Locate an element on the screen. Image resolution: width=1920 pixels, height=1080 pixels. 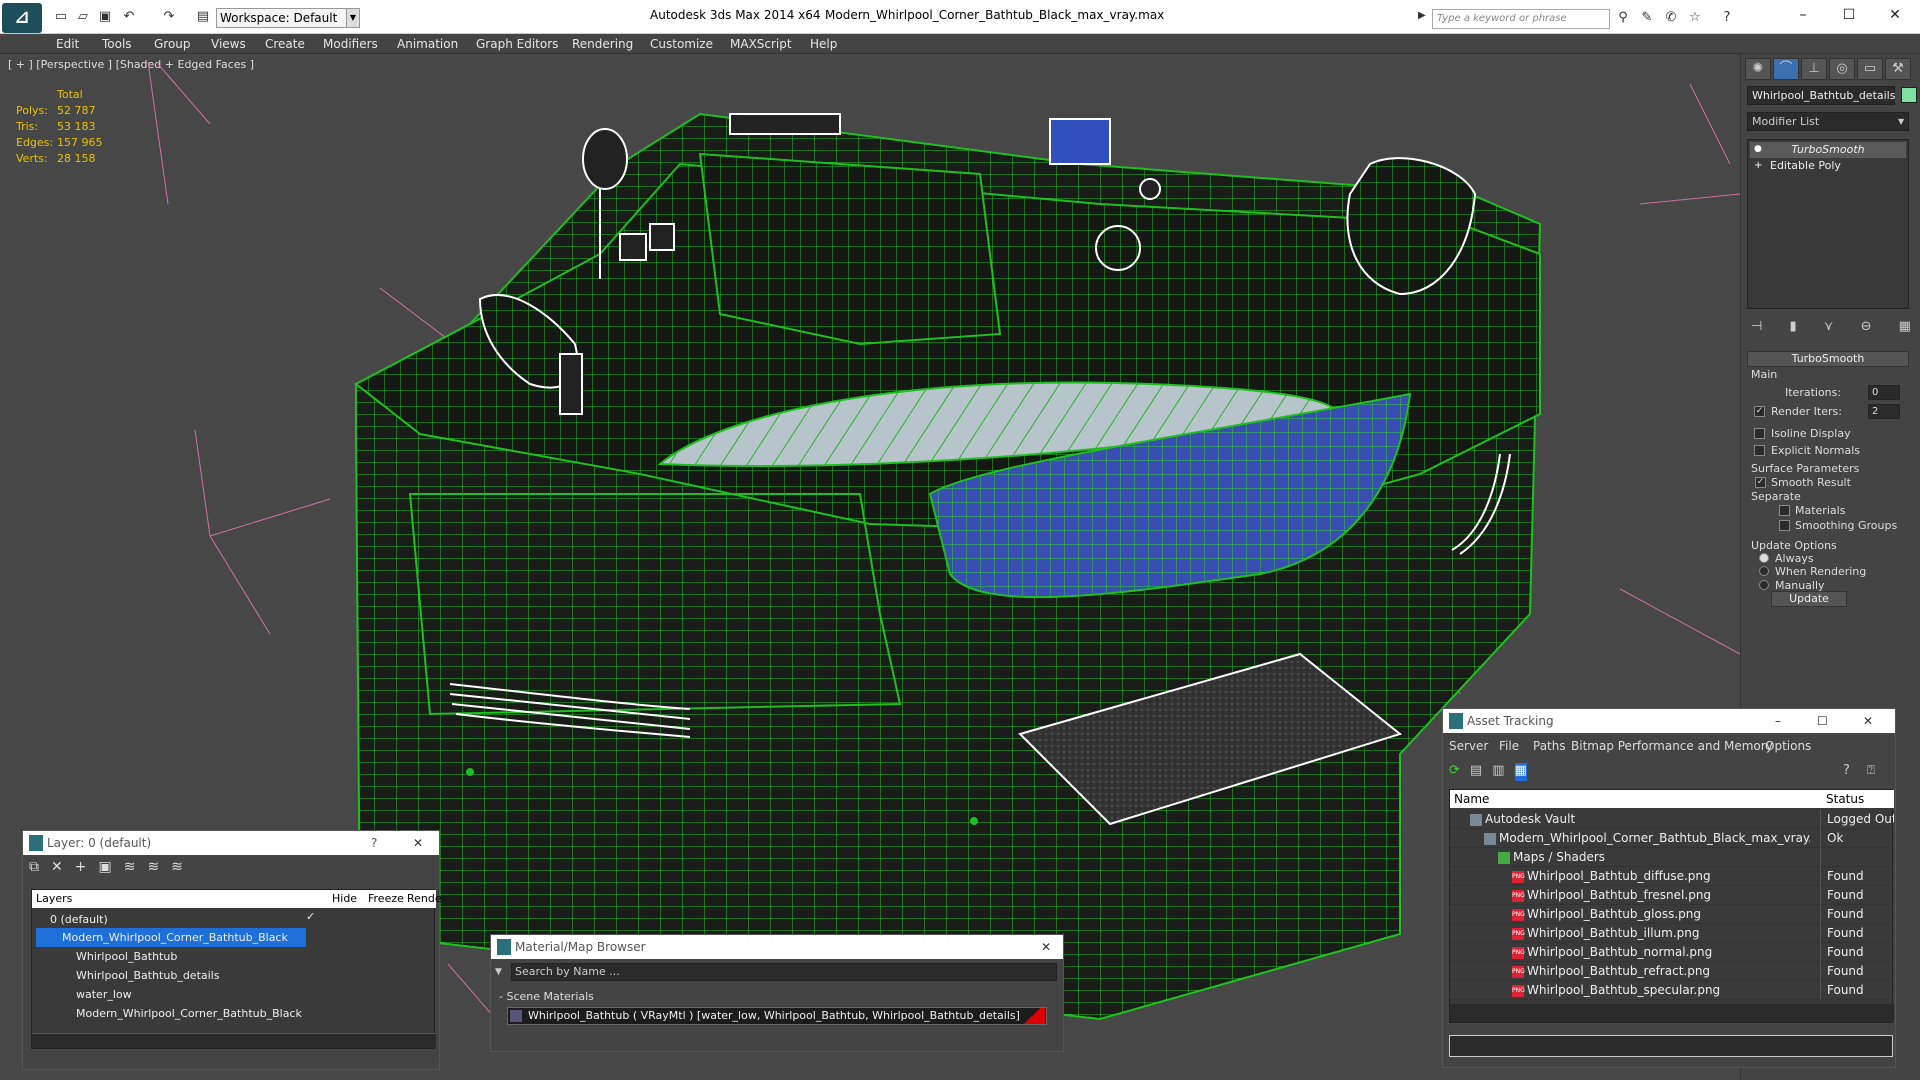
new-layer-icon: ⧉ is located at coordinates (34, 869).